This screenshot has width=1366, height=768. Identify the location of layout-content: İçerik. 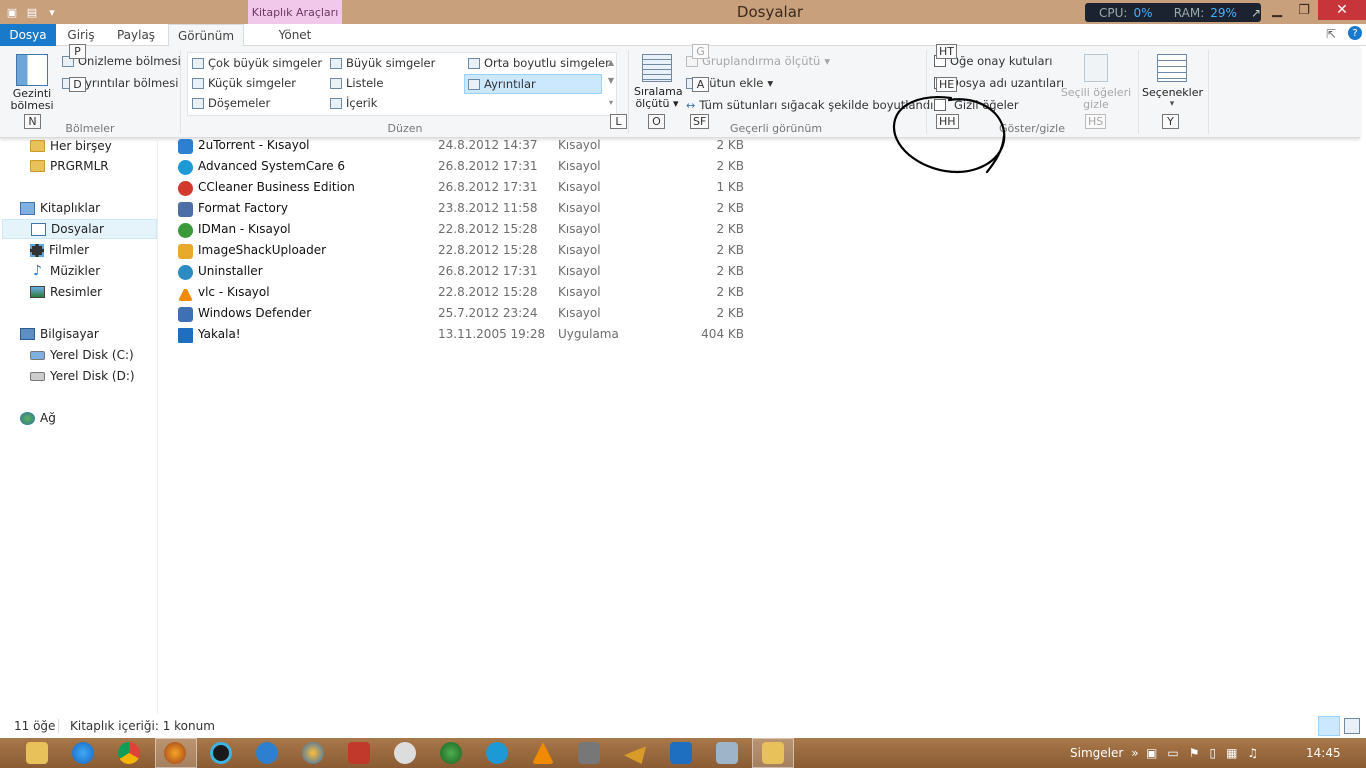
(353, 103).